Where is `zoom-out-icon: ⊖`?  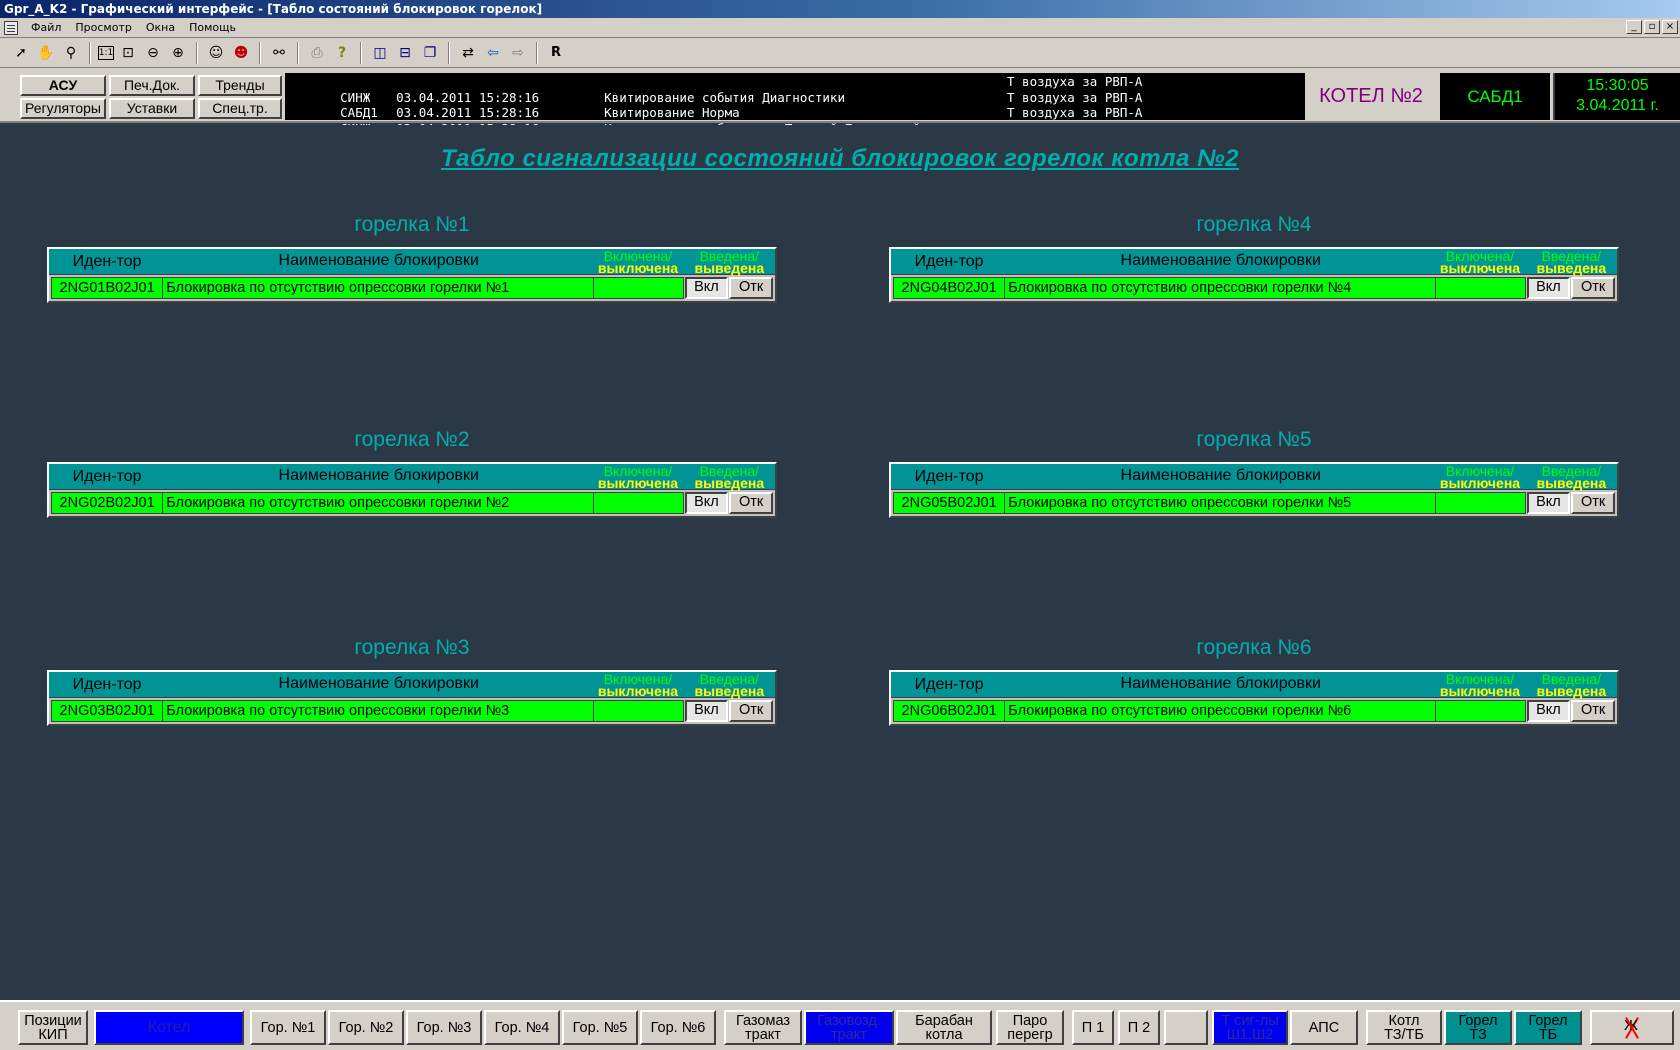 zoom-out-icon: ⊖ is located at coordinates (153, 53).